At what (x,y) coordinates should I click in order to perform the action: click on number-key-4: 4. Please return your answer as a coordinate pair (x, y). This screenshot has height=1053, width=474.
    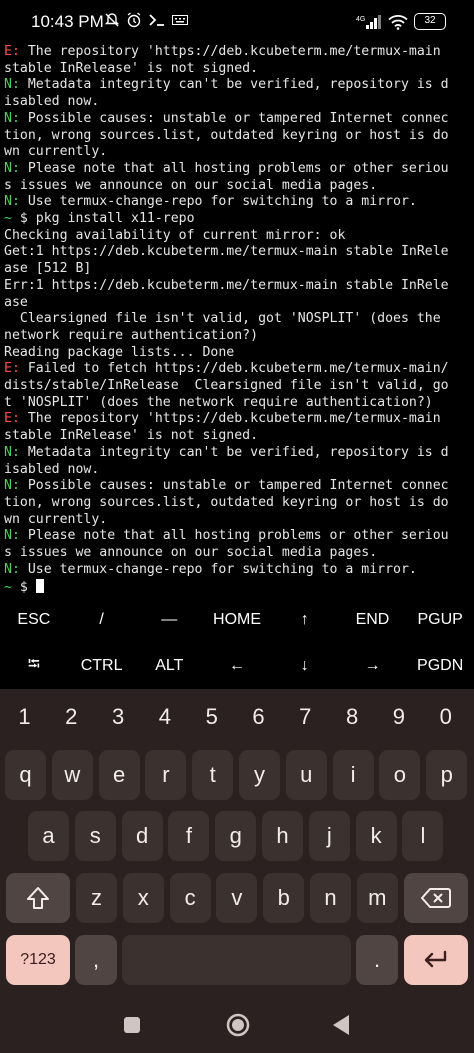
    Looking at the image, I should click on (164, 717).